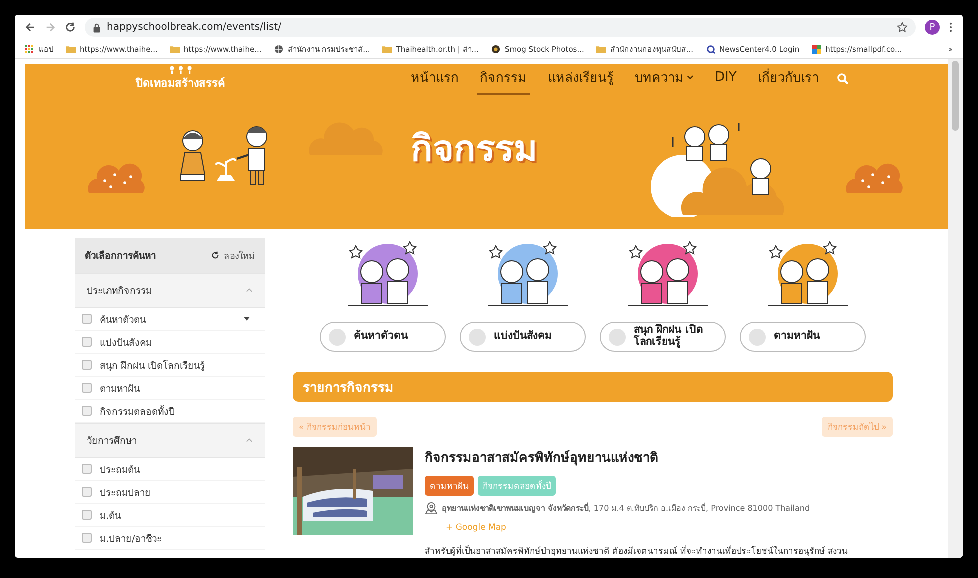 Image resolution: width=978 pixels, height=578 pixels. What do you see at coordinates (137, 411) in the screenshot?
I see `filter-option: กิจกรรมตลอดทั้งปี` at bounding box center [137, 411].